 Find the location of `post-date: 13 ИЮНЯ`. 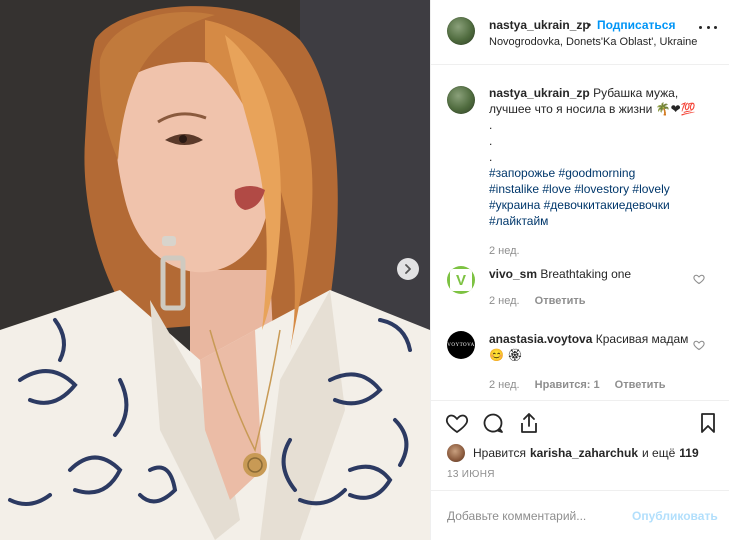

post-date: 13 ИЮНЯ is located at coordinates (471, 474).